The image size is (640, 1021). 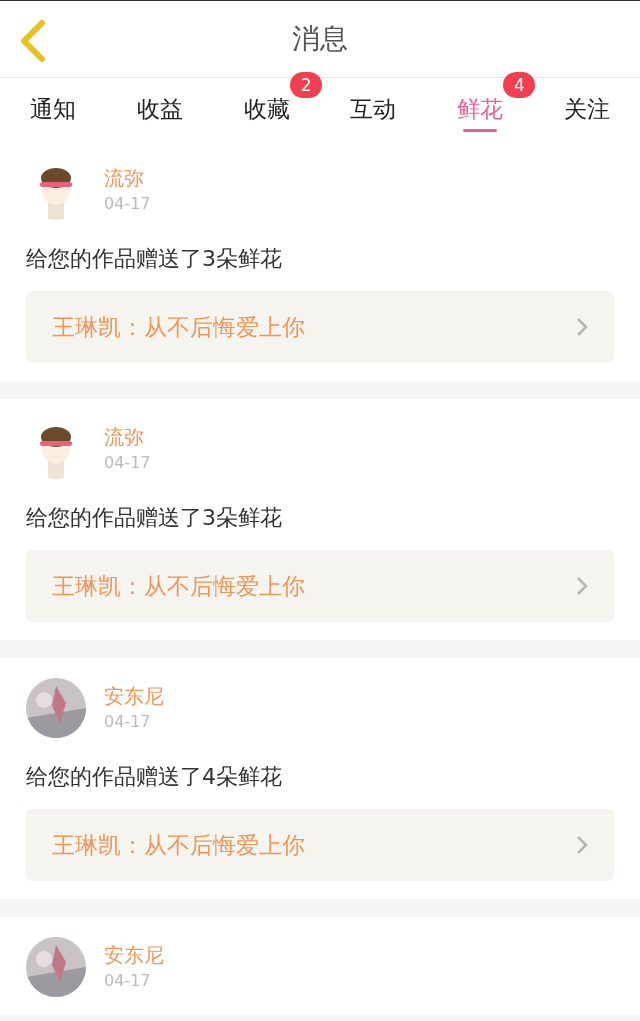 What do you see at coordinates (519, 85) in the screenshot?
I see `count-badge: 4` at bounding box center [519, 85].